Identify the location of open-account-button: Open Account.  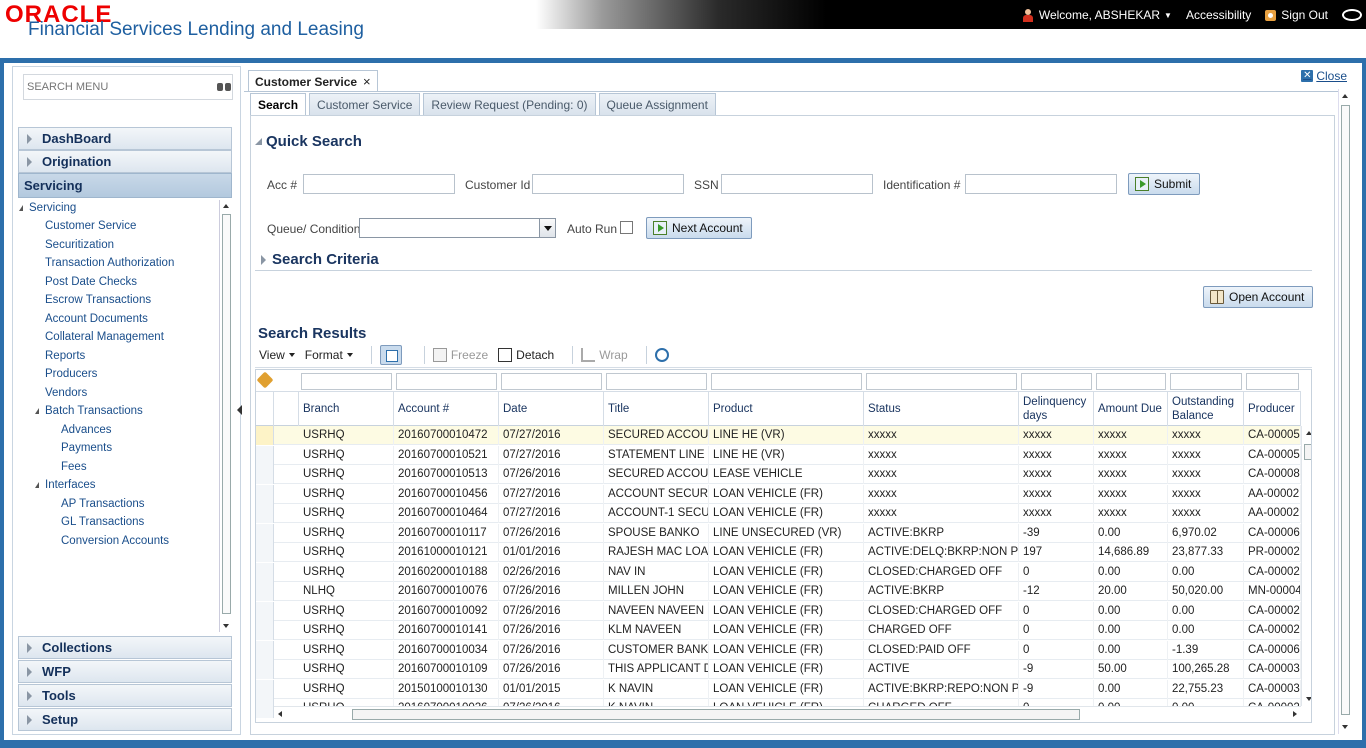
(1258, 297).